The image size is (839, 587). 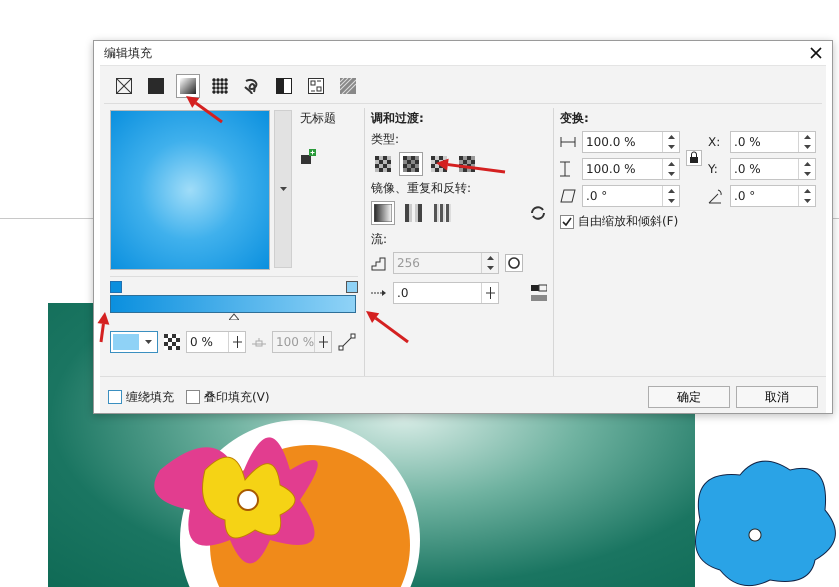 I want to click on blend-heading: 调和过渡:, so click(x=398, y=118).